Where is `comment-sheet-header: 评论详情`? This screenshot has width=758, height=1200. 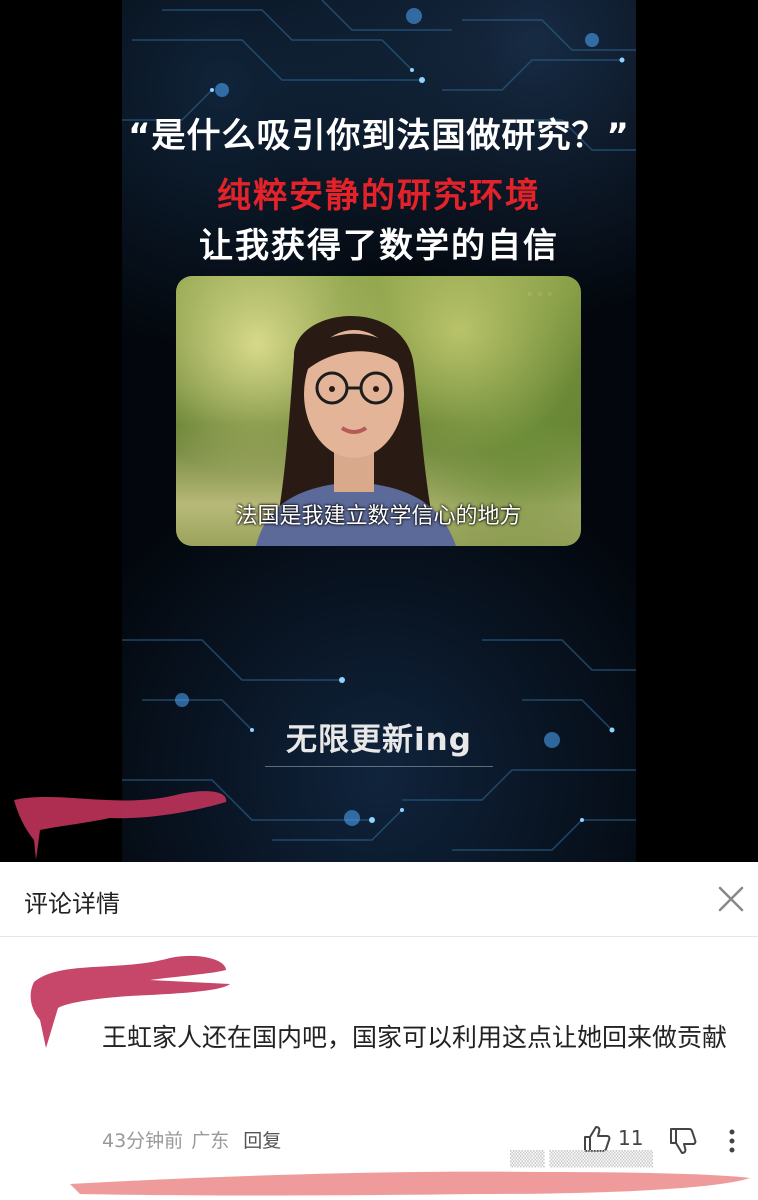
comment-sheet-header: 评论详情 is located at coordinates (379, 899).